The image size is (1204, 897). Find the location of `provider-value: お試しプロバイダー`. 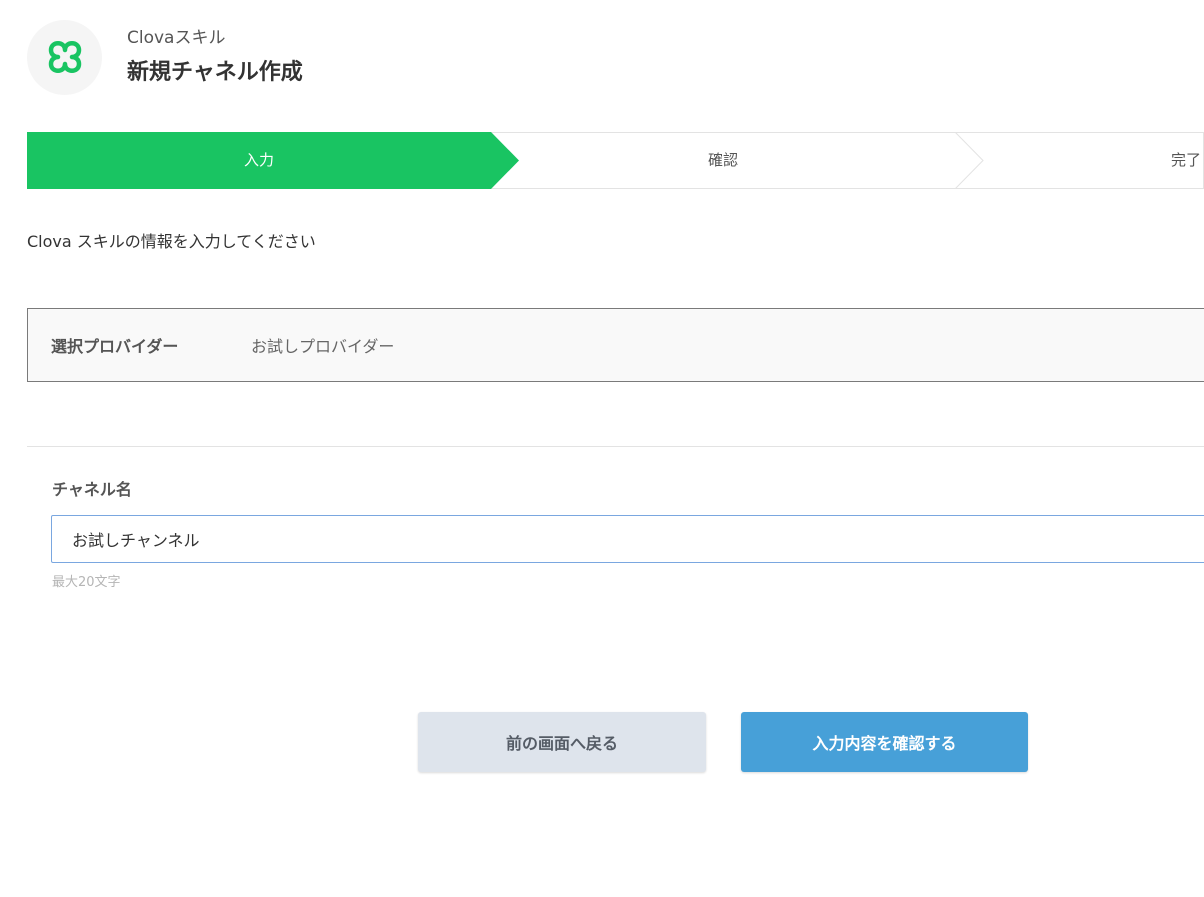

provider-value: お試しプロバイダー is located at coordinates (323, 346).